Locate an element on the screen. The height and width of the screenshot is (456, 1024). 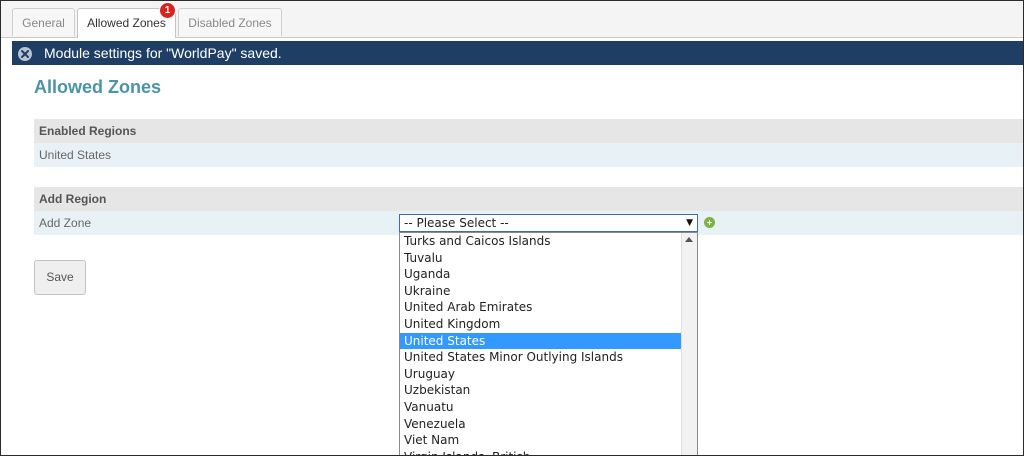
zone-option: Vanuatu is located at coordinates (541, 407).